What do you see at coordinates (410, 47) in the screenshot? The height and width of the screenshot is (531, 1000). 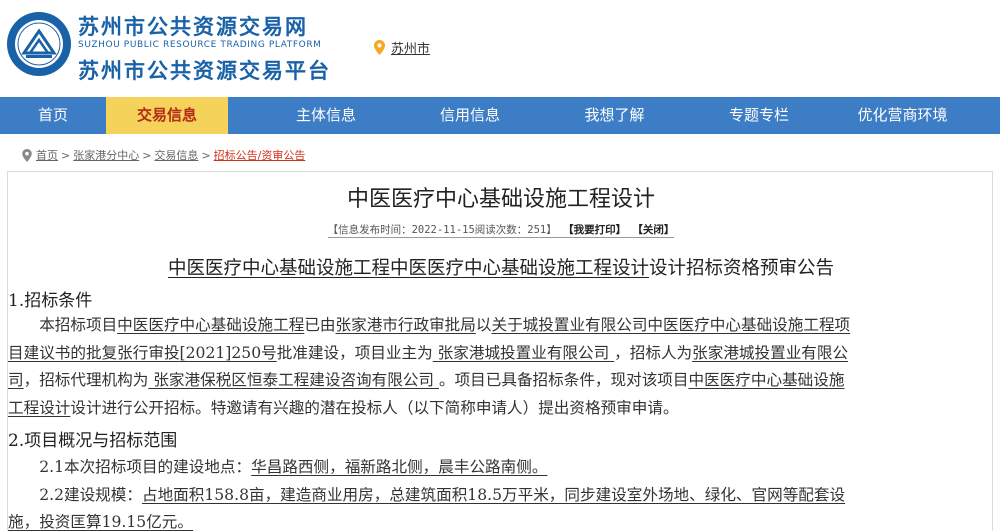 I see `location-label: 苏州市` at bounding box center [410, 47].